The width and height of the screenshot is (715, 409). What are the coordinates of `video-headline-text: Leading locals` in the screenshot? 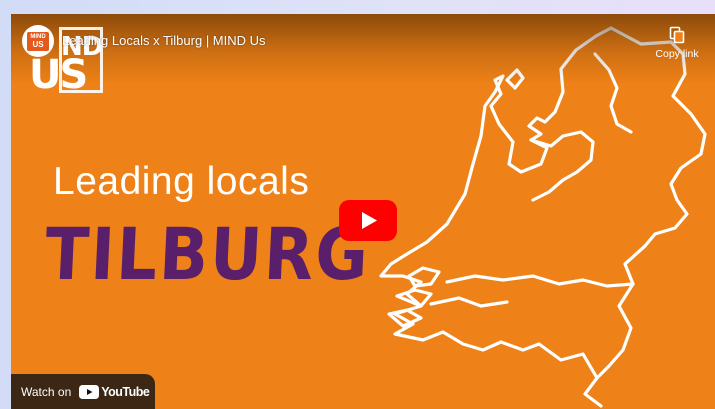 It's located at (181, 181).